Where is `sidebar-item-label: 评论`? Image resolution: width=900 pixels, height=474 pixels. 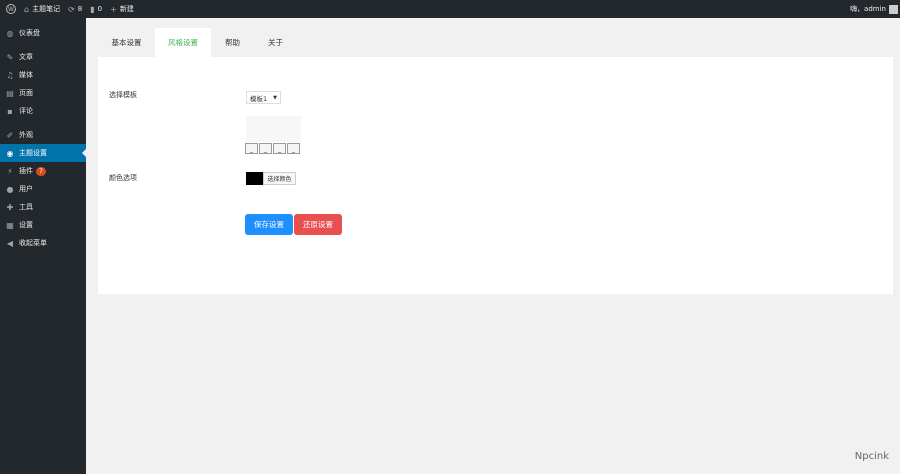
sidebar-item-label: 评论 is located at coordinates (26, 111).